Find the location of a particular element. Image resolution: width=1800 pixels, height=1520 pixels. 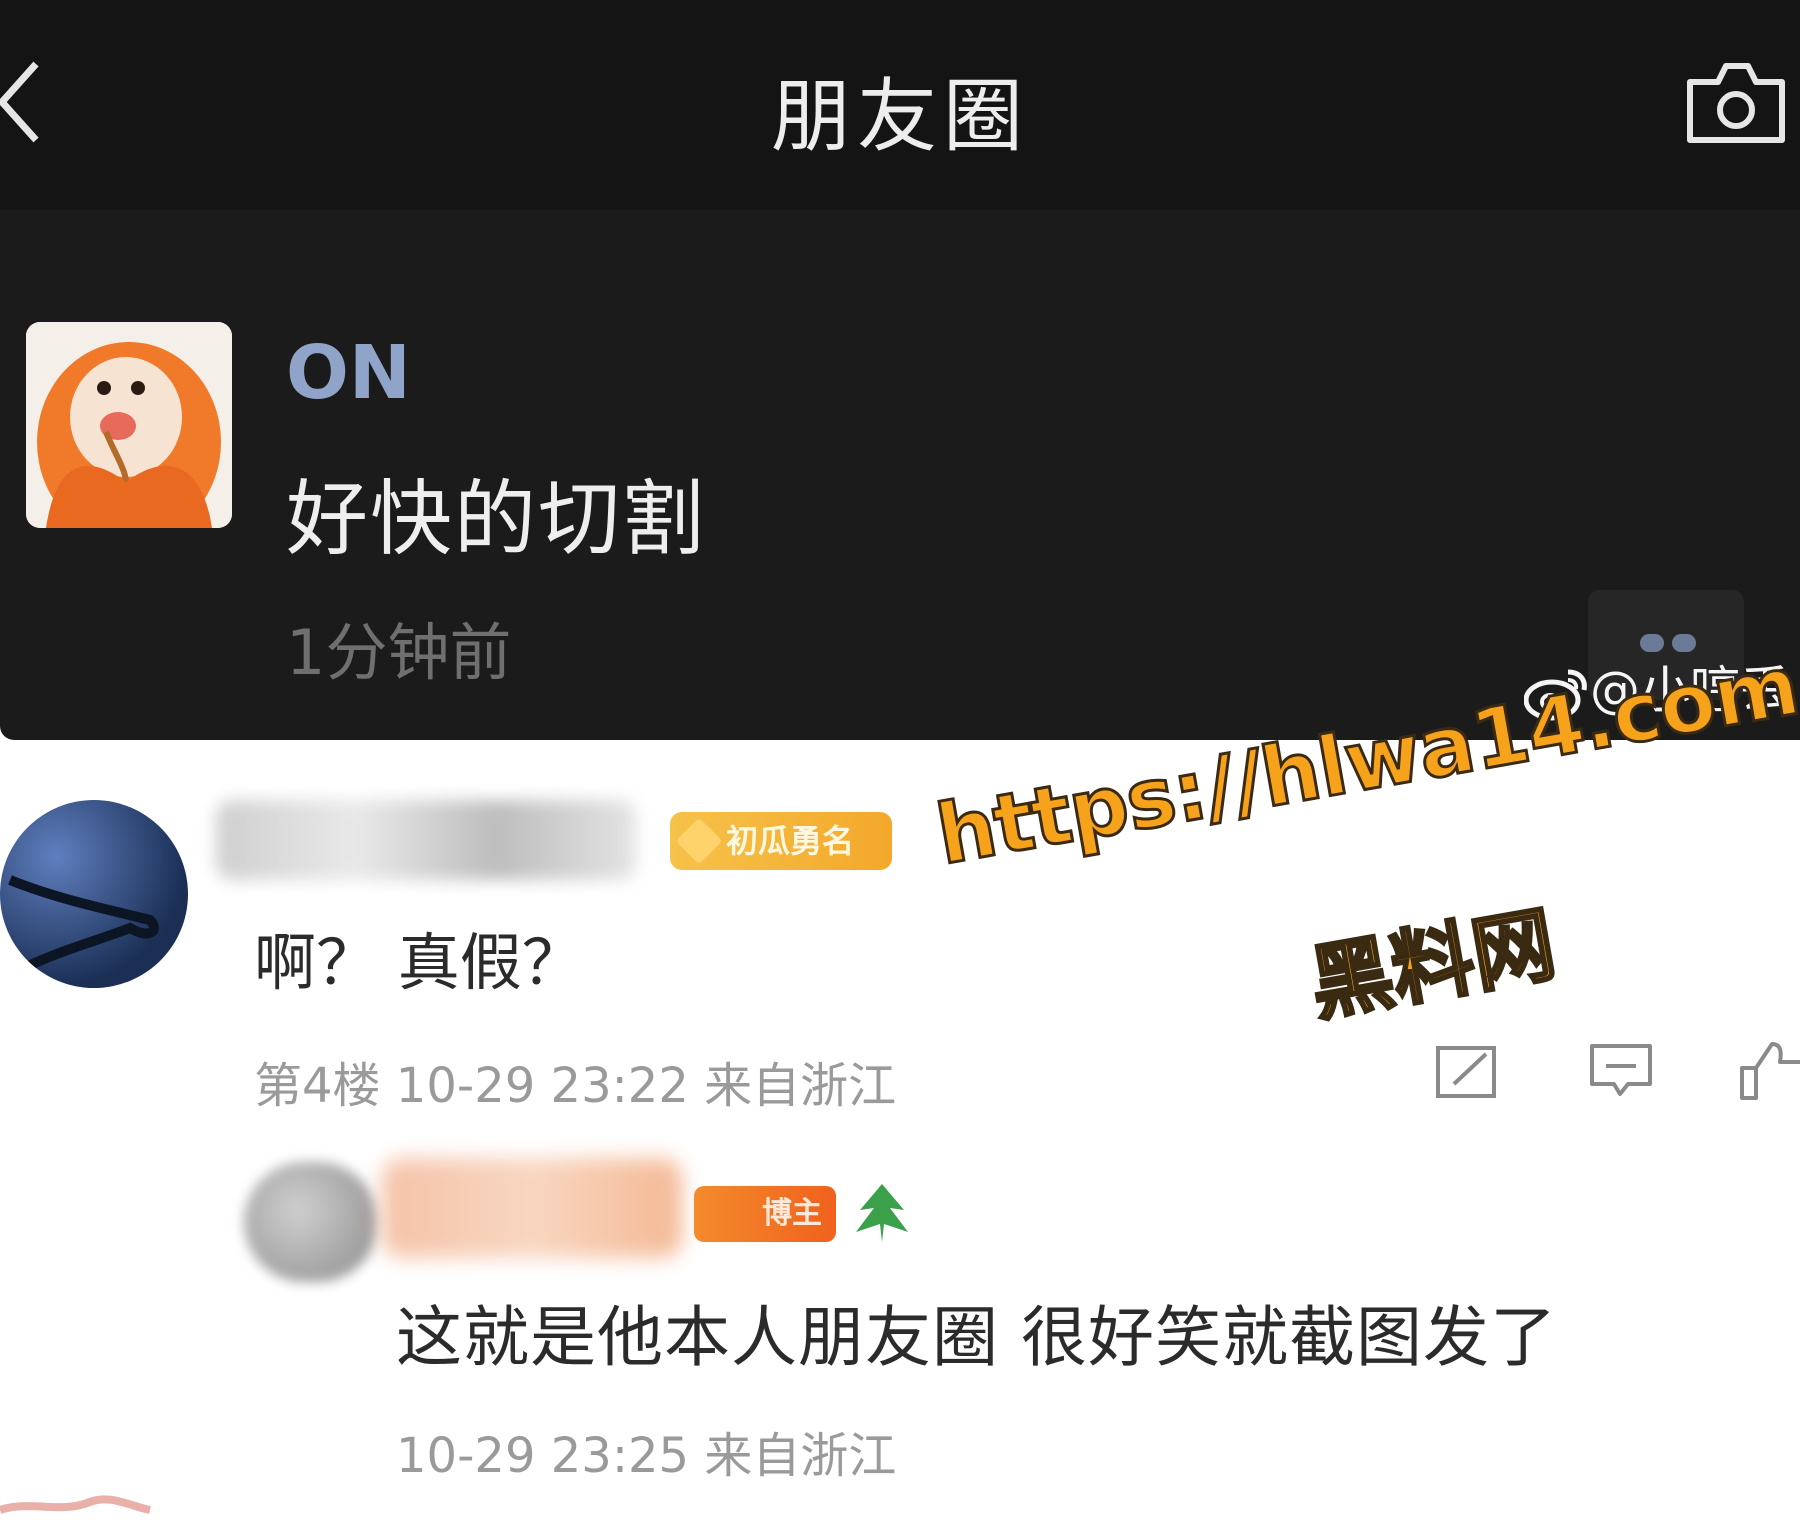

commenter-avatar is located at coordinates (94, 894).